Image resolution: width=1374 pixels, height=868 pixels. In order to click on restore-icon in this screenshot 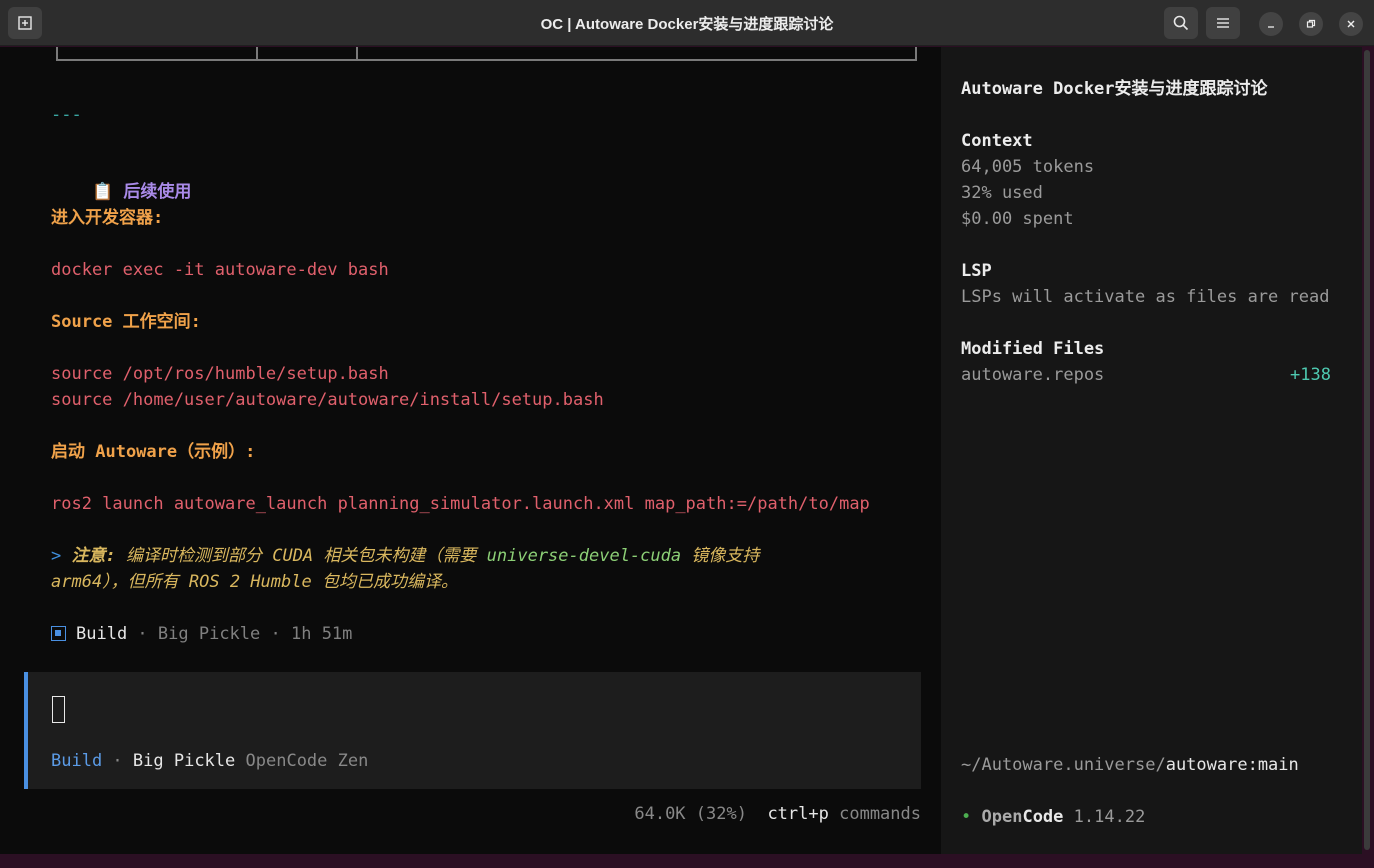, I will do `click(1311, 23)`.